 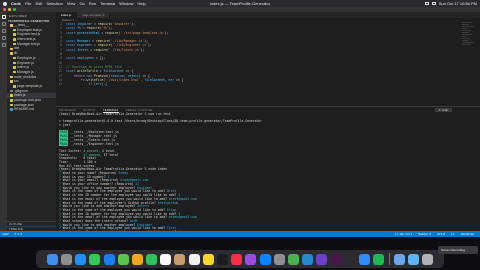 I want to click on launchpad-icon, so click(x=66, y=259).